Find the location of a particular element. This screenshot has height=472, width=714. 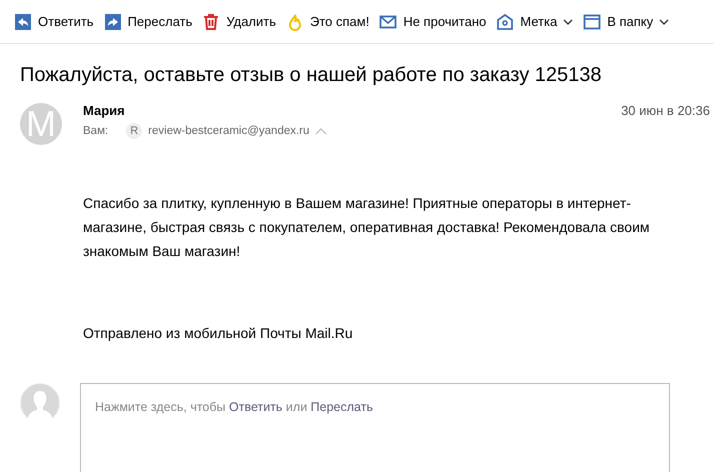

recipient-address: review-bestceramic@yandex.ru is located at coordinates (229, 131).